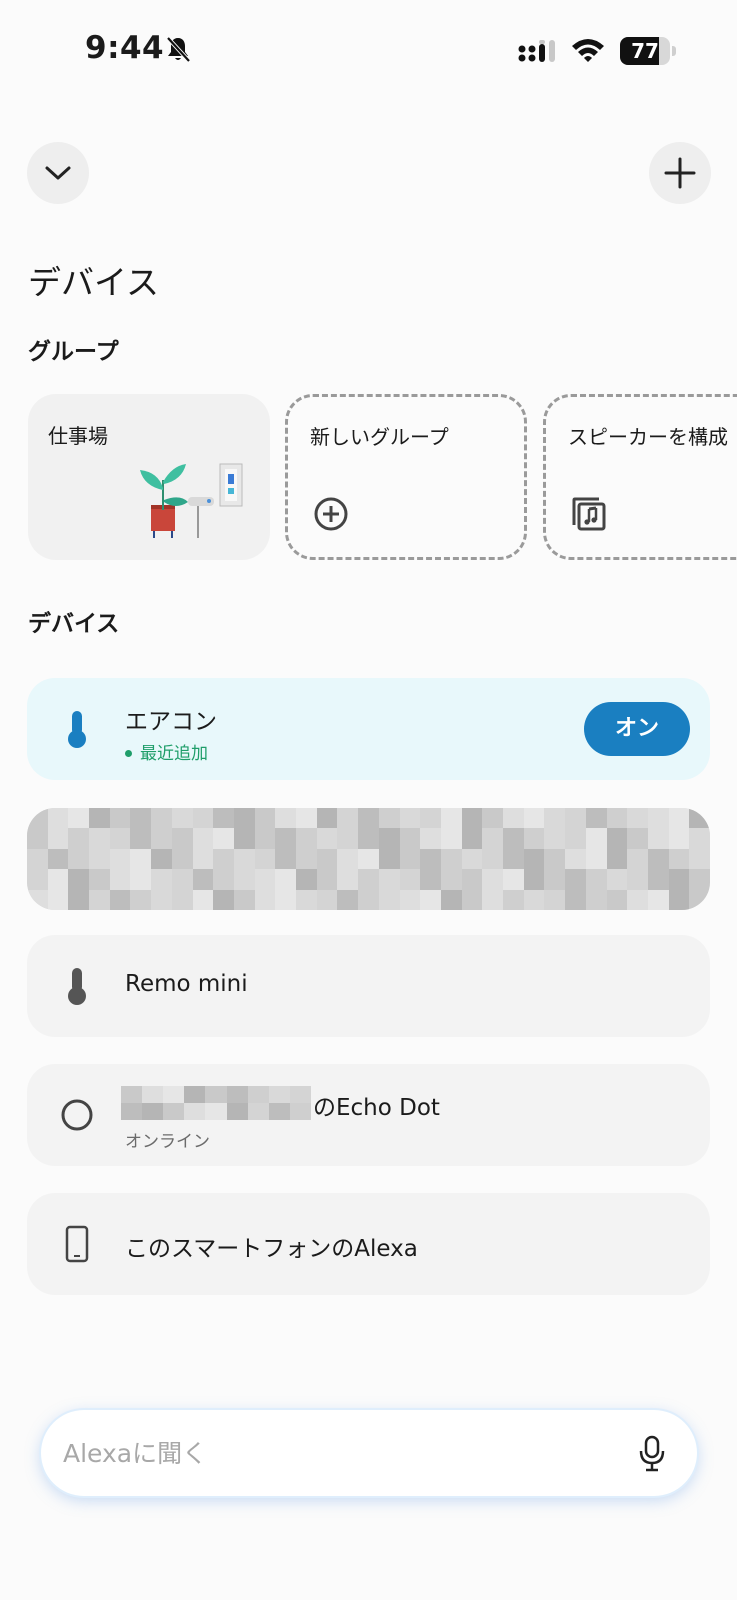 The height and width of the screenshot is (1600, 737). What do you see at coordinates (166, 751) in the screenshot?
I see `device-status: 最近追加` at bounding box center [166, 751].